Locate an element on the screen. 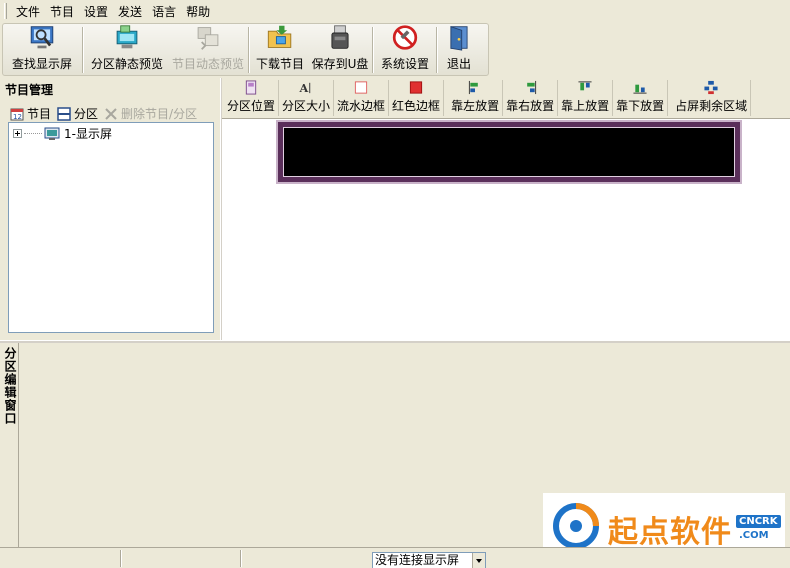 The image size is (790, 568). download-program-label: 下载节目 is located at coordinates (279, 64).